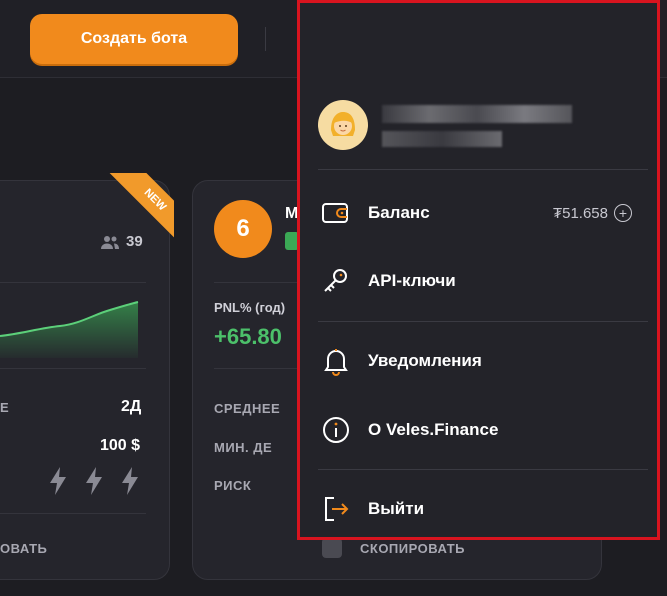 The image size is (667, 596). What do you see at coordinates (433, 429) in the screenshot?
I see `menu-item-label: О Veles.Finance` at bounding box center [433, 429].